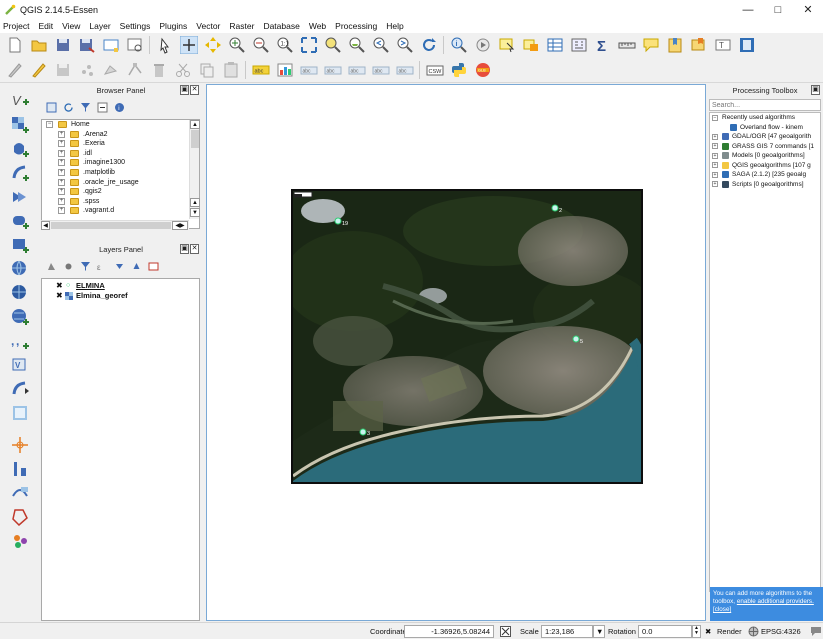 This screenshot has width=823, height=639. What do you see at coordinates (765, 156) in the screenshot?
I see `toolbox-item: + Models [0 geoalgorithms]` at bounding box center [765, 156].